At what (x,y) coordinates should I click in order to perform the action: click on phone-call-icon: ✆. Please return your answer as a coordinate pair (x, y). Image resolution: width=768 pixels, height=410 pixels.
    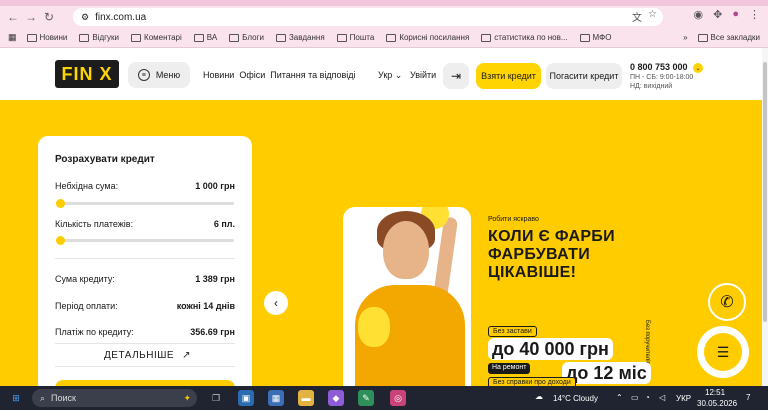
    Looking at the image, I should click on (727, 302).